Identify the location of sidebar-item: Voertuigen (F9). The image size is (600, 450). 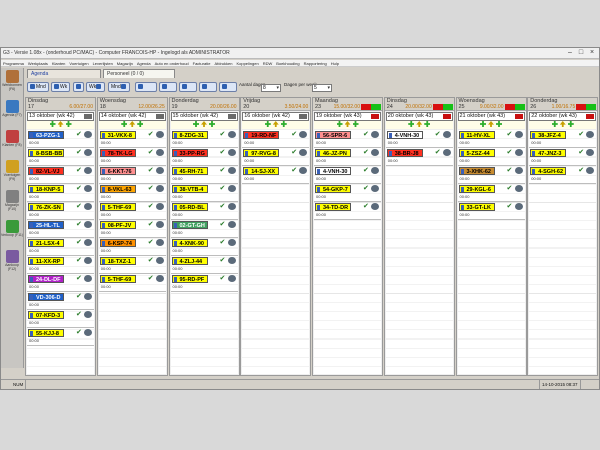
(12, 173).